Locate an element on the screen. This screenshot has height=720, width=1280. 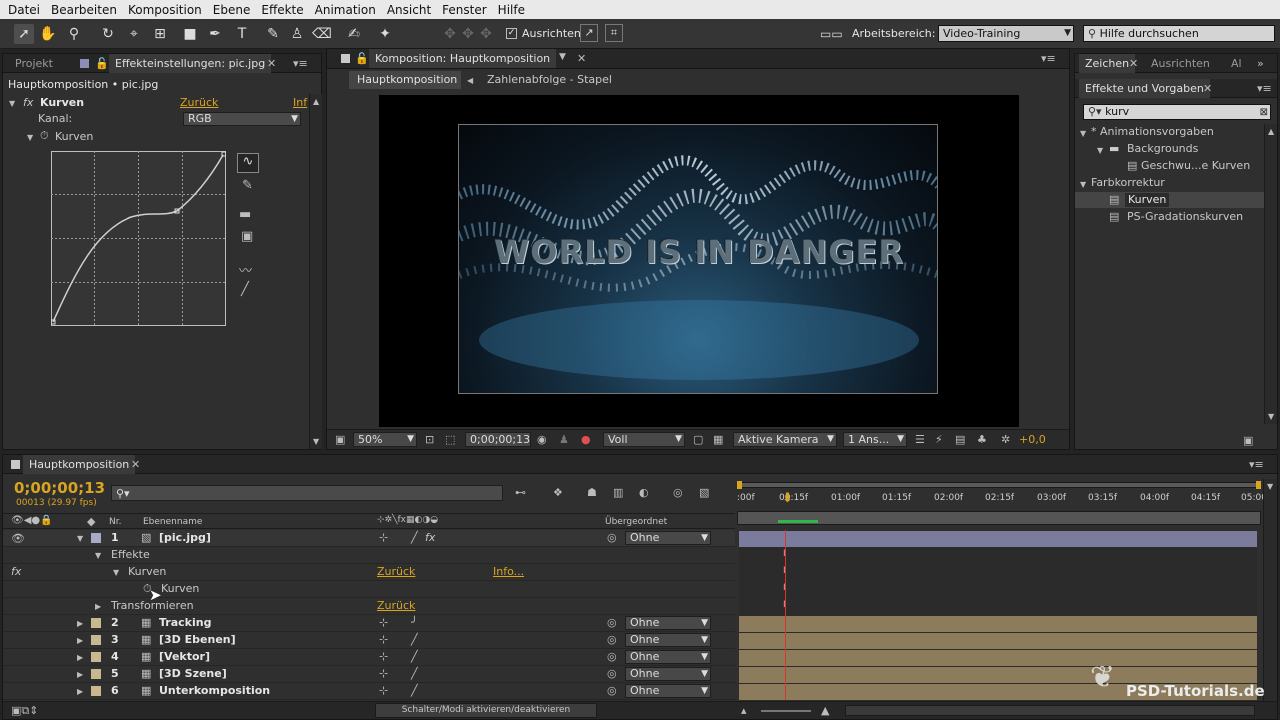
collapse-switch-icon: ╯ is located at coordinates (414, 622).